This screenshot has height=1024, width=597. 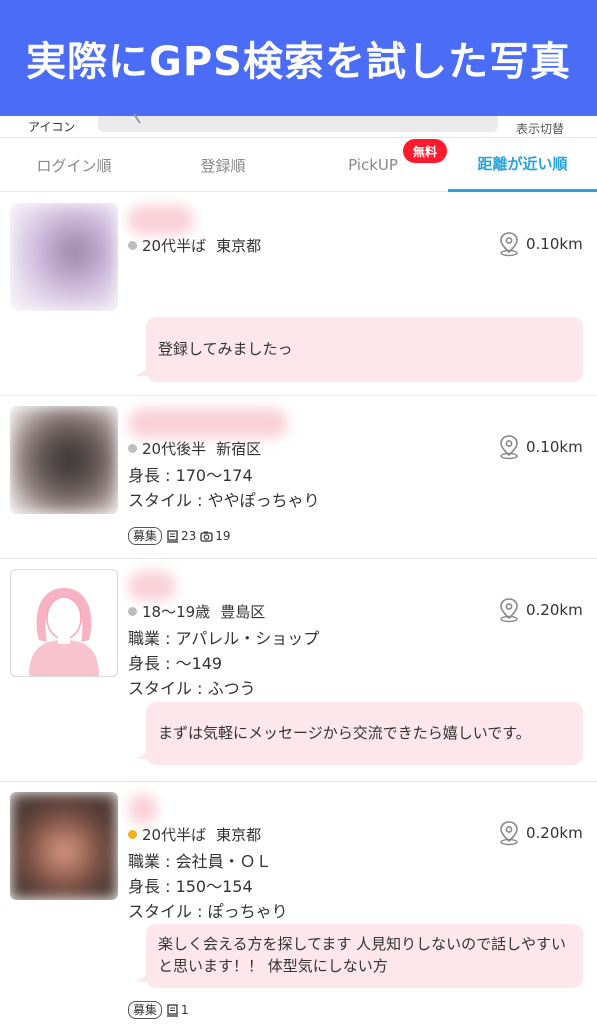 What do you see at coordinates (540, 128) in the screenshot?
I see `view-toggle-button: 表示切替` at bounding box center [540, 128].